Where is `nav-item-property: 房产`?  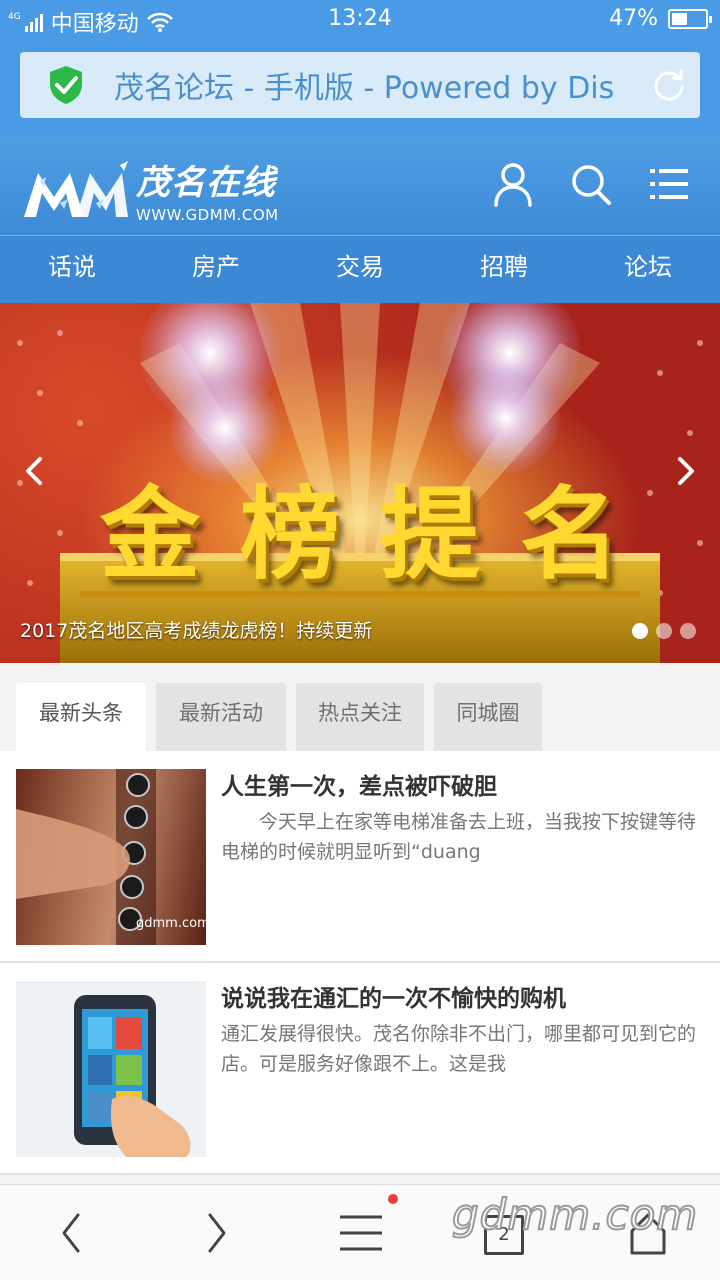
nav-item-property: 房产 is located at coordinates (216, 269).